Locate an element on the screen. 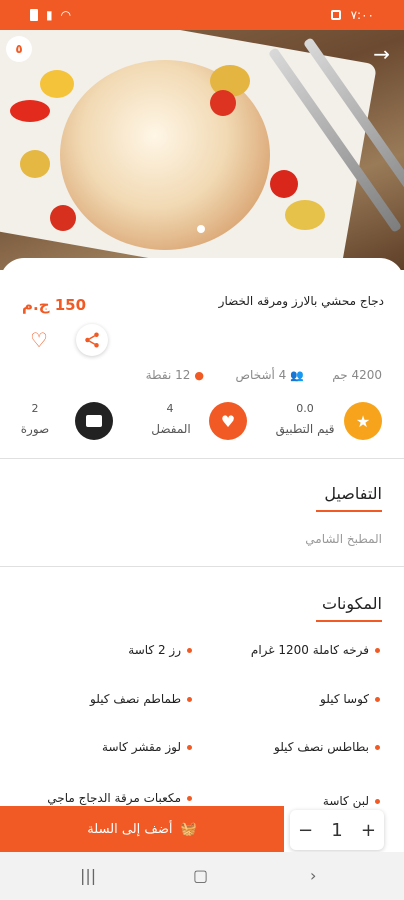 This screenshot has width=404, height=900. dish-title: دجاج محشي بالارز ومرقه الخضار is located at coordinates (301, 301).